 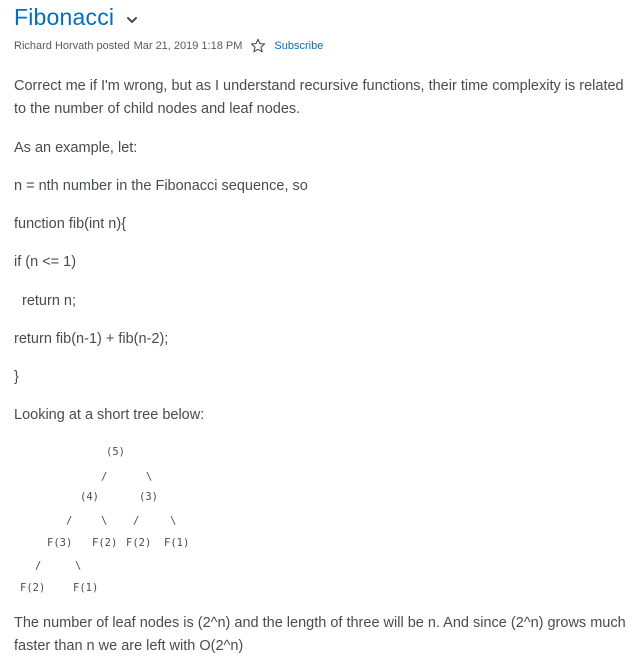 I want to click on post-author: Richard Horvath posted, so click(x=72, y=46).